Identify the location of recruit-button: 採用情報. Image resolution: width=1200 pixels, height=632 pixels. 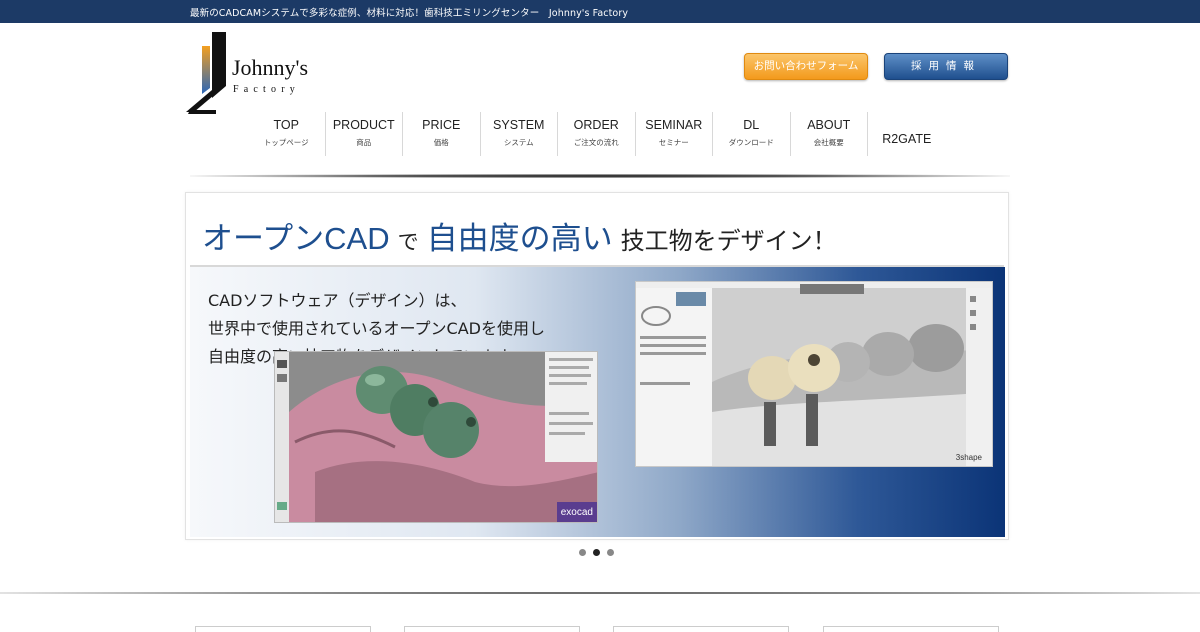
(946, 66).